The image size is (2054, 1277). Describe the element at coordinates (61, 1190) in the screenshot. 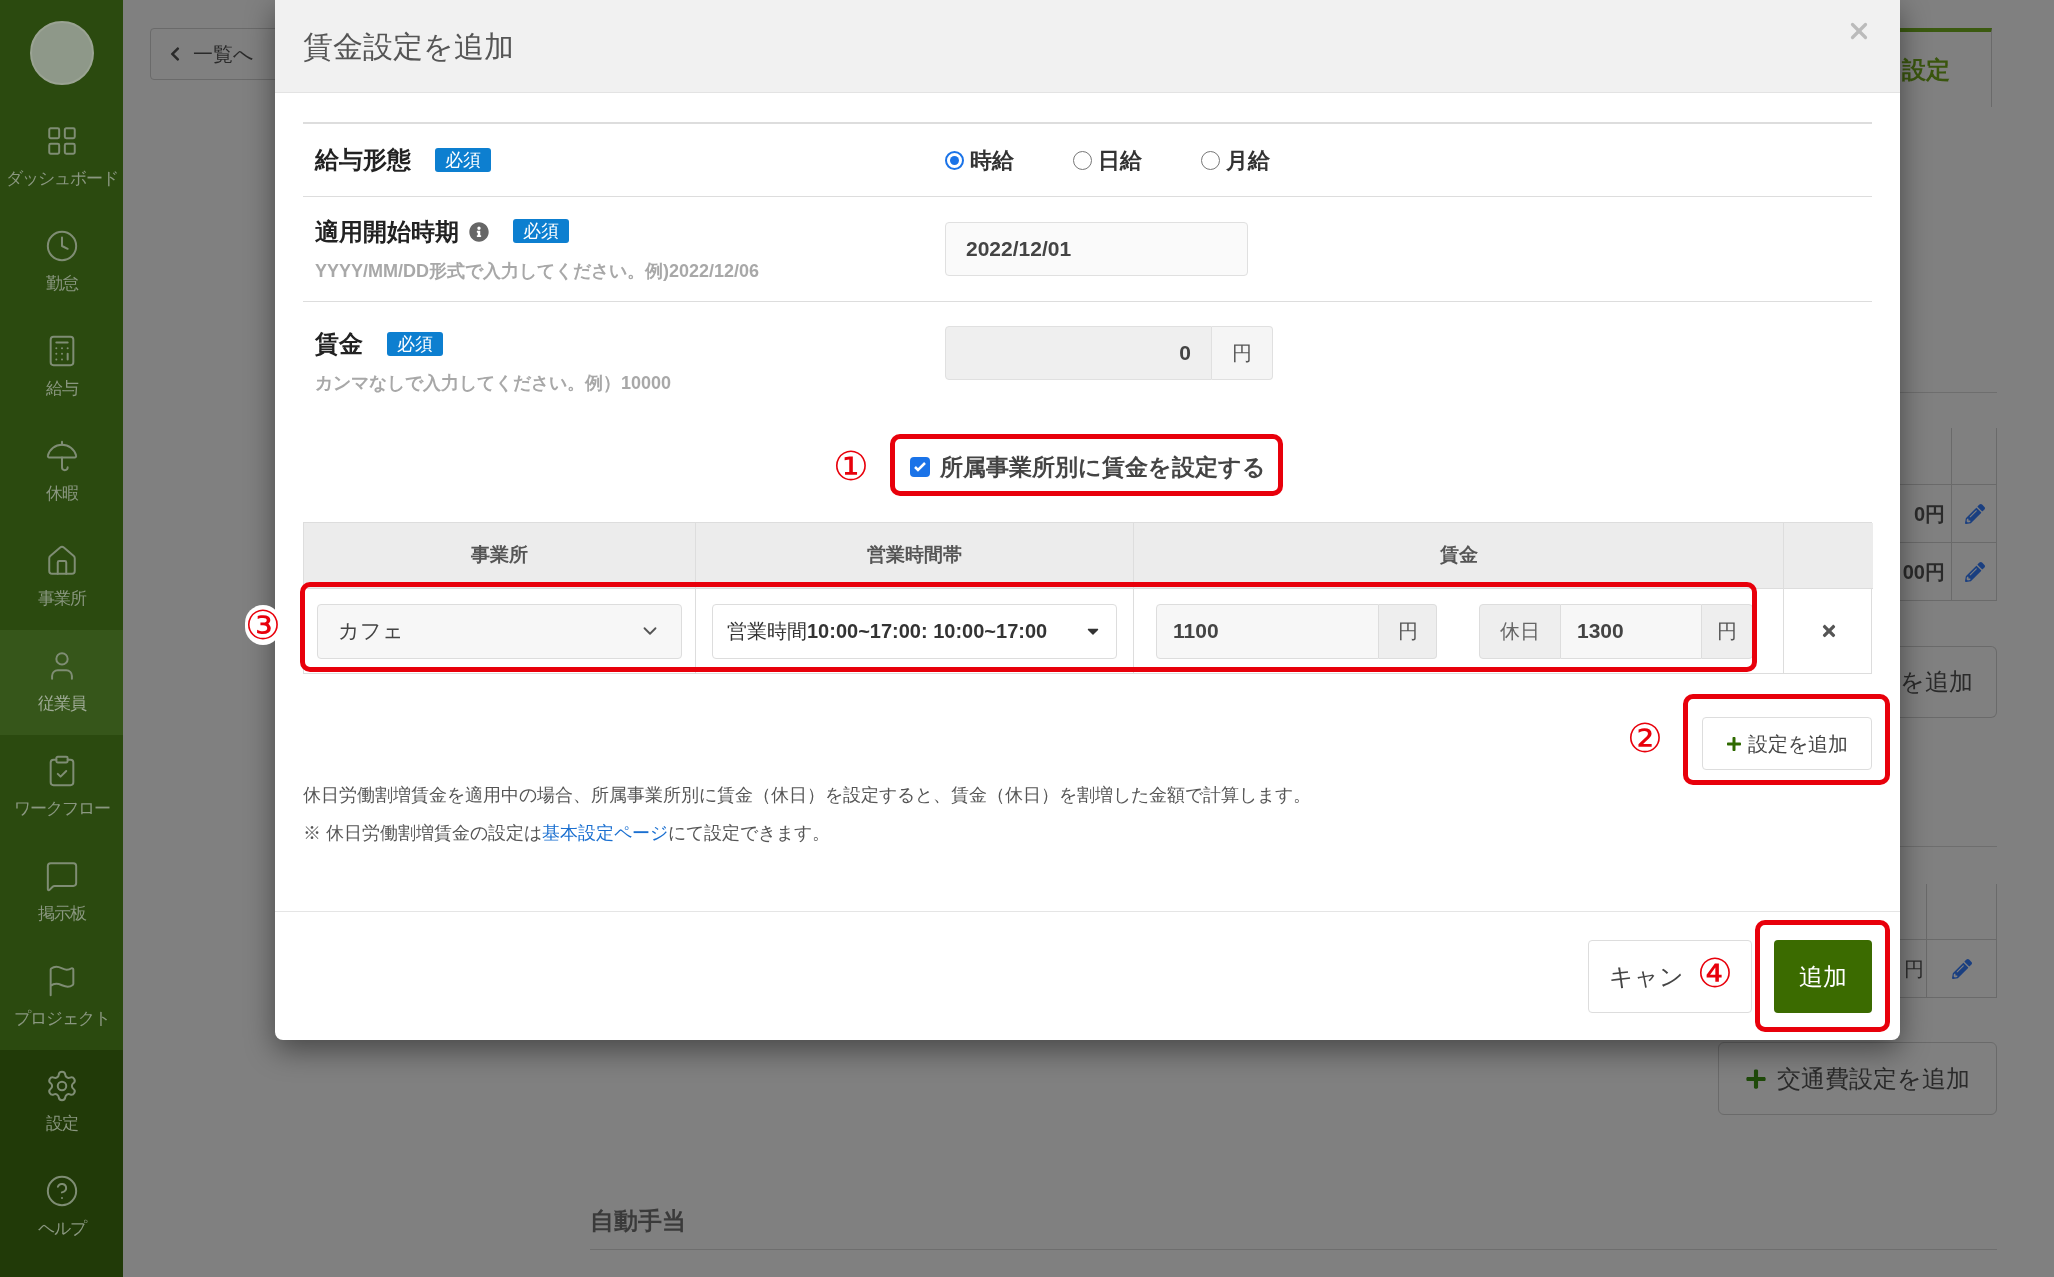

I see `help-icon` at that location.